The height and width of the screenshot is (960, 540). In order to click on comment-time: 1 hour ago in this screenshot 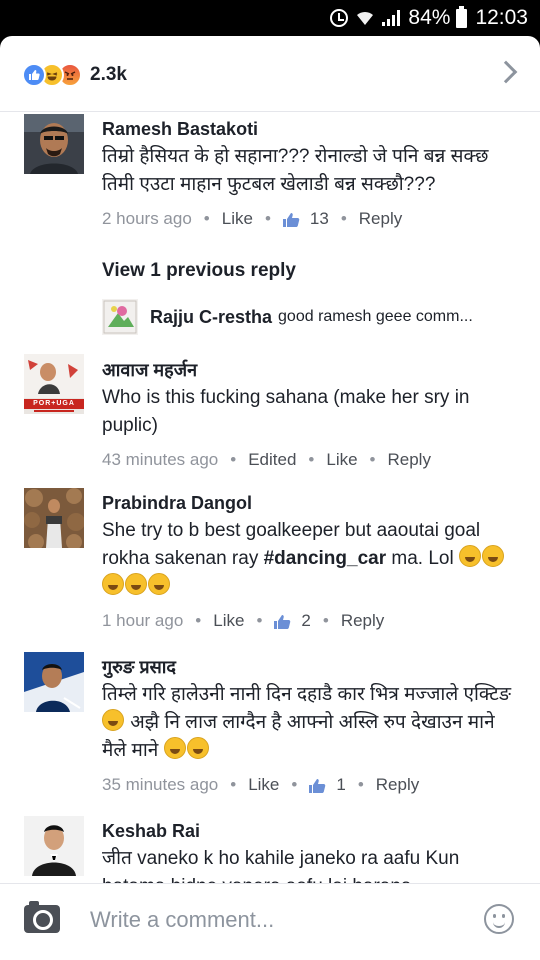, I will do `click(142, 621)`.